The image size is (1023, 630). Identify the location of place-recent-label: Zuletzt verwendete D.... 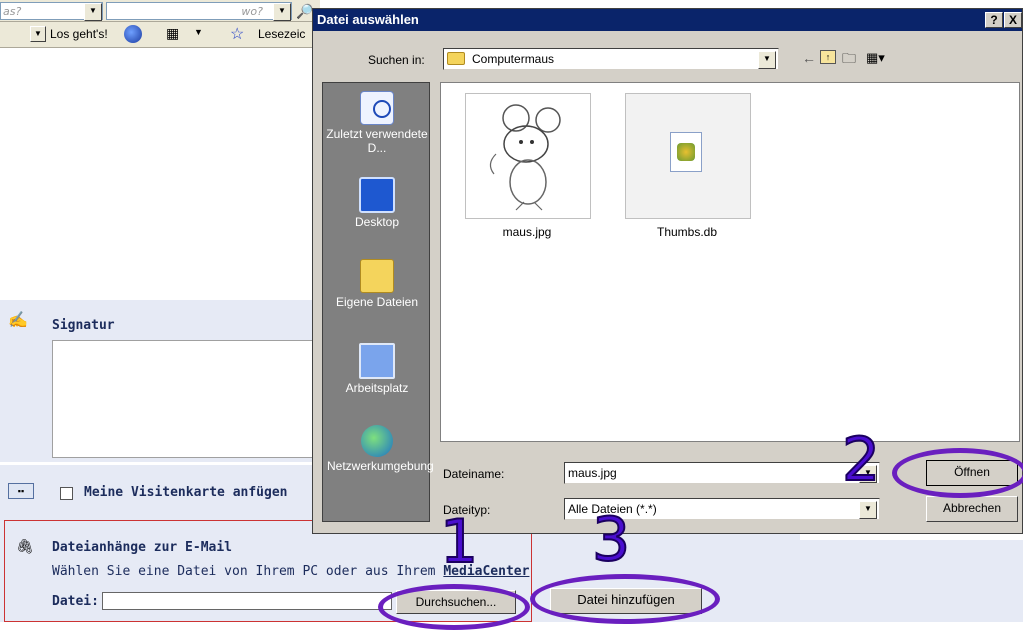
(377, 141).